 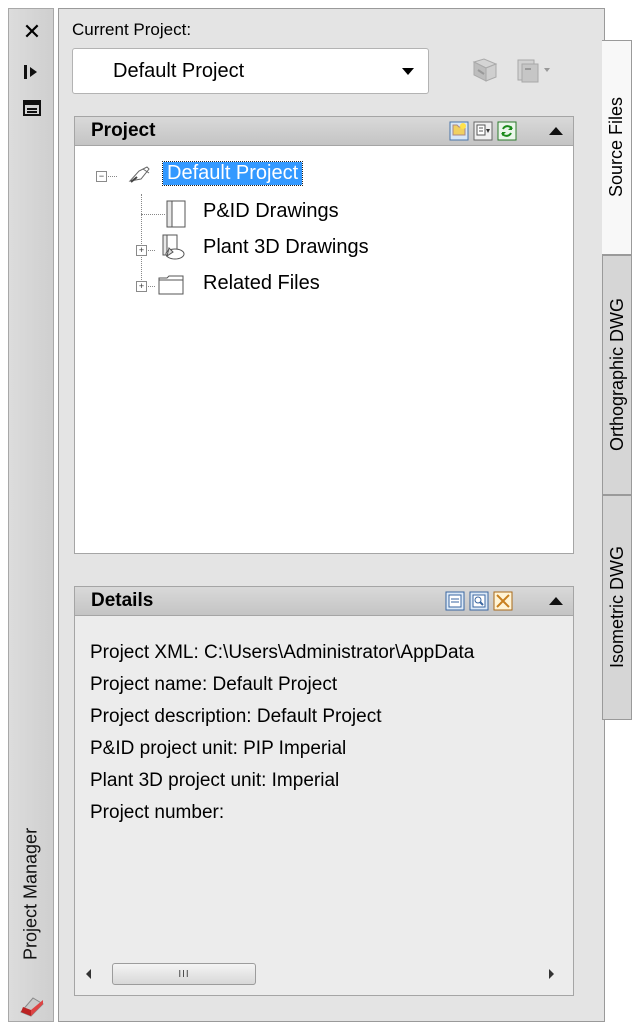 I want to click on properties-icon, so click(x=32, y=108).